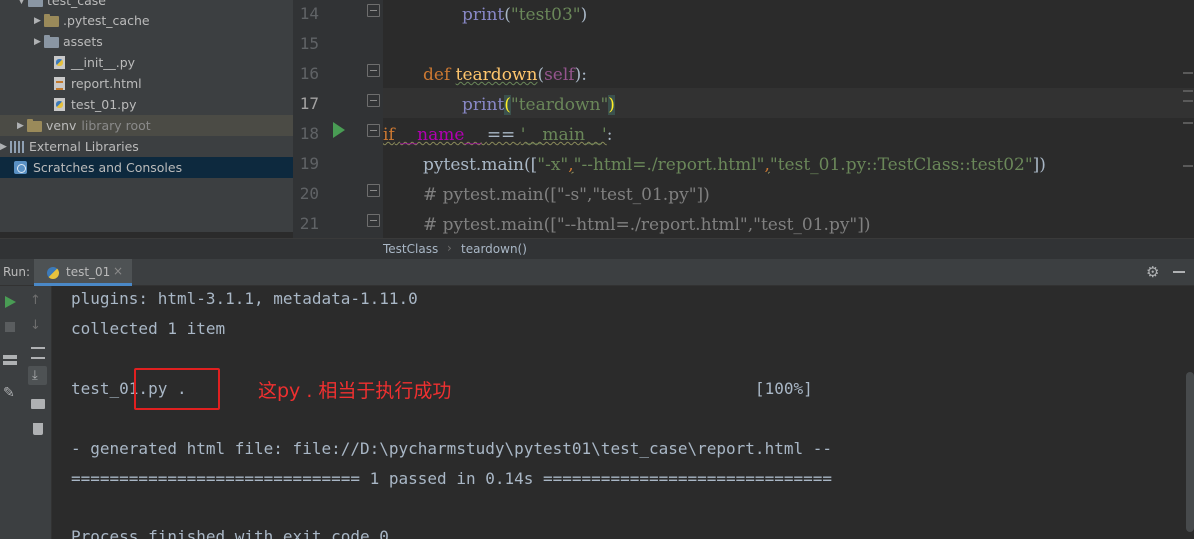  I want to click on code-token: '__main__', so click(563, 135).